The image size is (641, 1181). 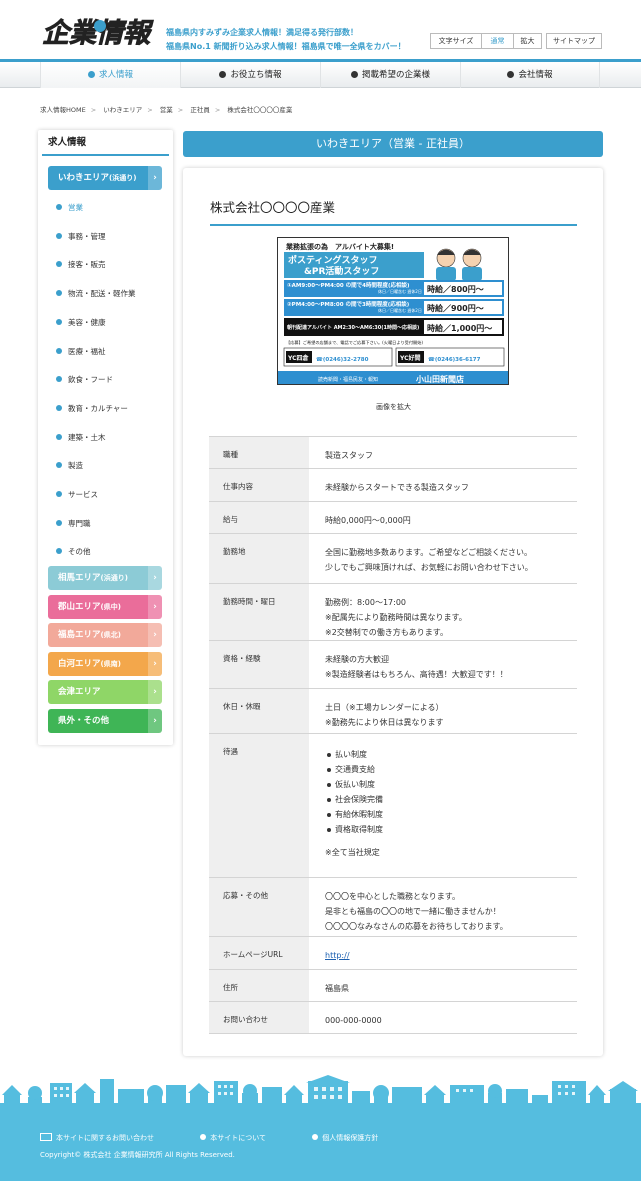 I want to click on row-label: 応募・その他, so click(x=259, y=907).